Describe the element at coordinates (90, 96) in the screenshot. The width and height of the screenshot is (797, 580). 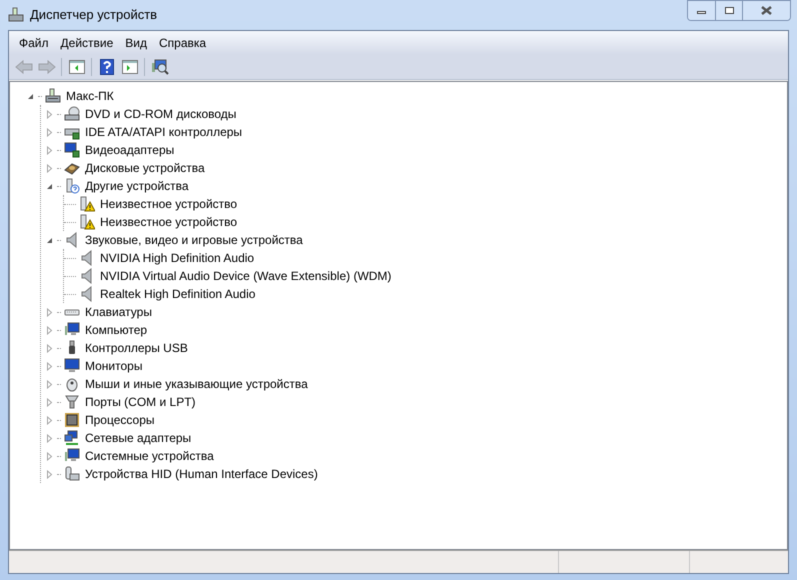
I see `device-label: Макс-ПК` at that location.